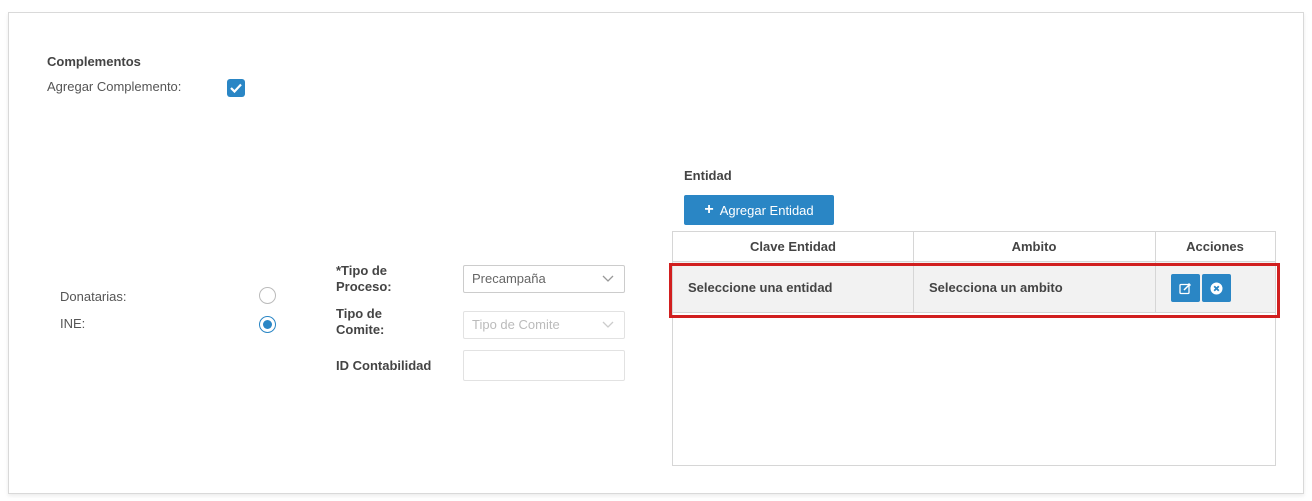 Image resolution: width=1312 pixels, height=501 pixels. Describe the element at coordinates (509, 278) in the screenshot. I see `tipo-proceso-value: Precampaña` at that location.